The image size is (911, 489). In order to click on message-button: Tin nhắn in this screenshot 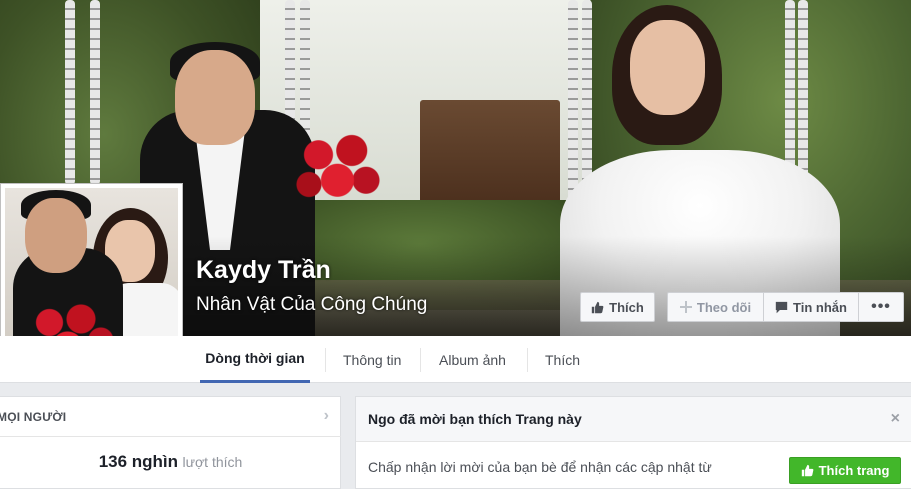, I will do `click(811, 307)`.